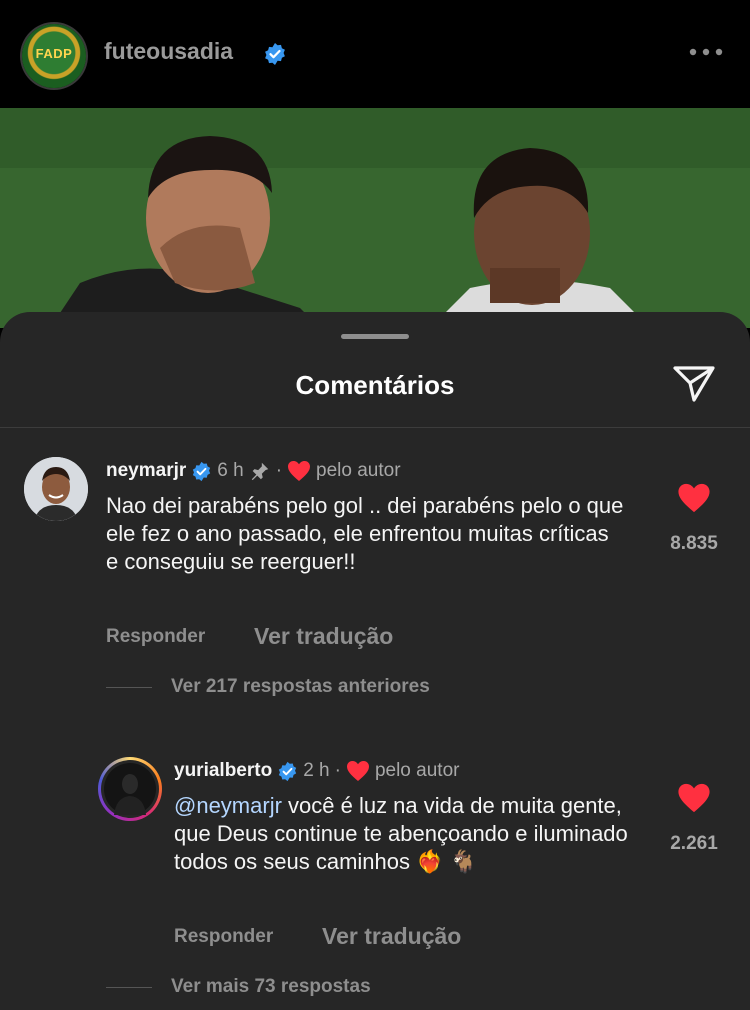 This screenshot has width=750, height=1010. I want to click on sheet-divider, so click(375, 427).